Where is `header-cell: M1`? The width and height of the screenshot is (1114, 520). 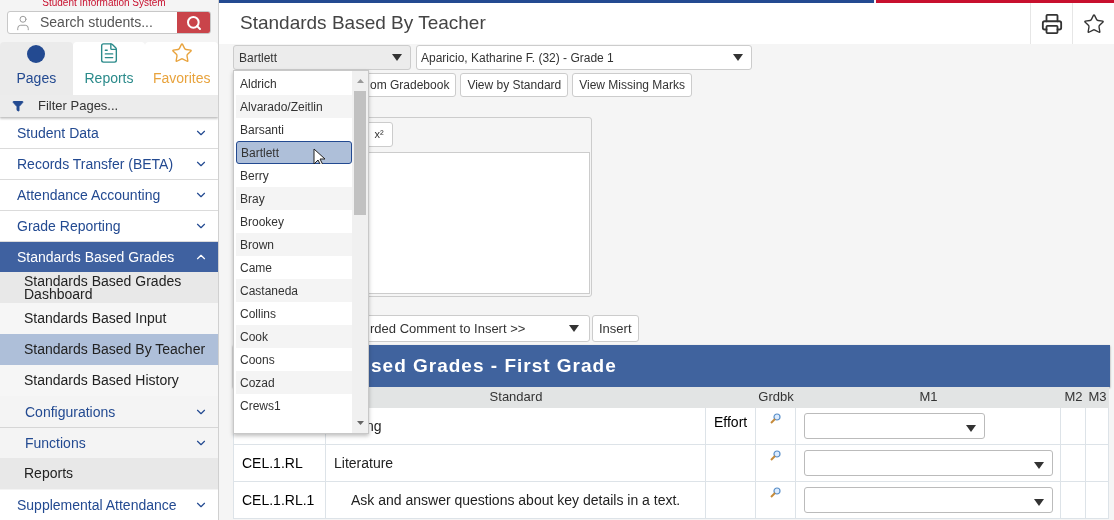 header-cell: M1 is located at coordinates (928, 397).